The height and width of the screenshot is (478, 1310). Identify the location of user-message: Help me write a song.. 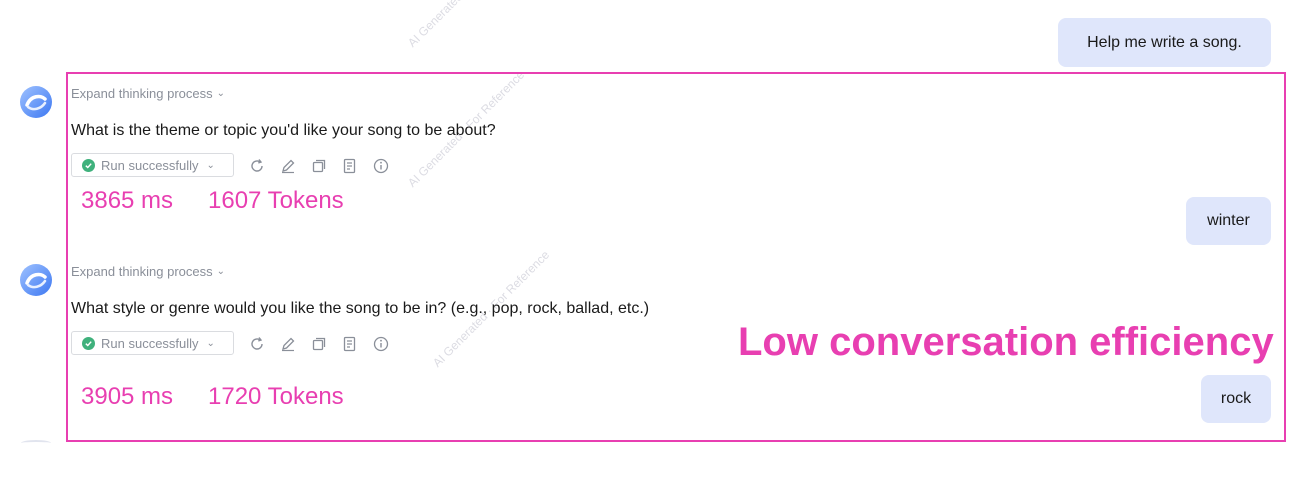
(1164, 42).